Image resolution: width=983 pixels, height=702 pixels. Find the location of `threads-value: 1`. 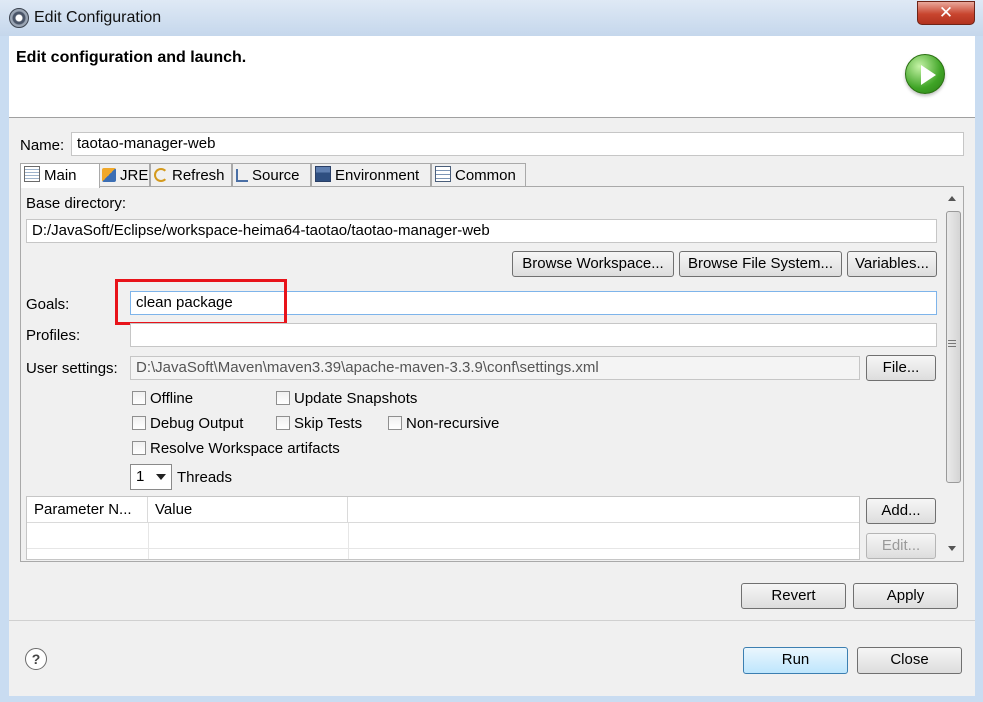

threads-value: 1 is located at coordinates (140, 476).